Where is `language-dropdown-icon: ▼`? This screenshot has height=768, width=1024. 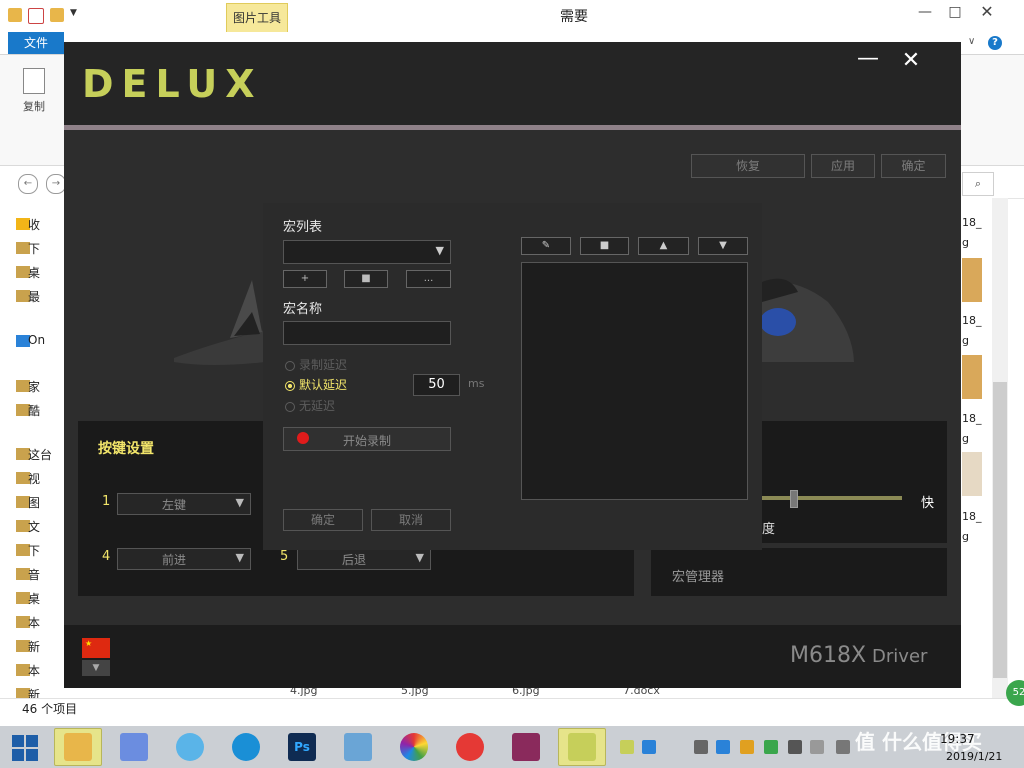 language-dropdown-icon: ▼ is located at coordinates (96, 668).